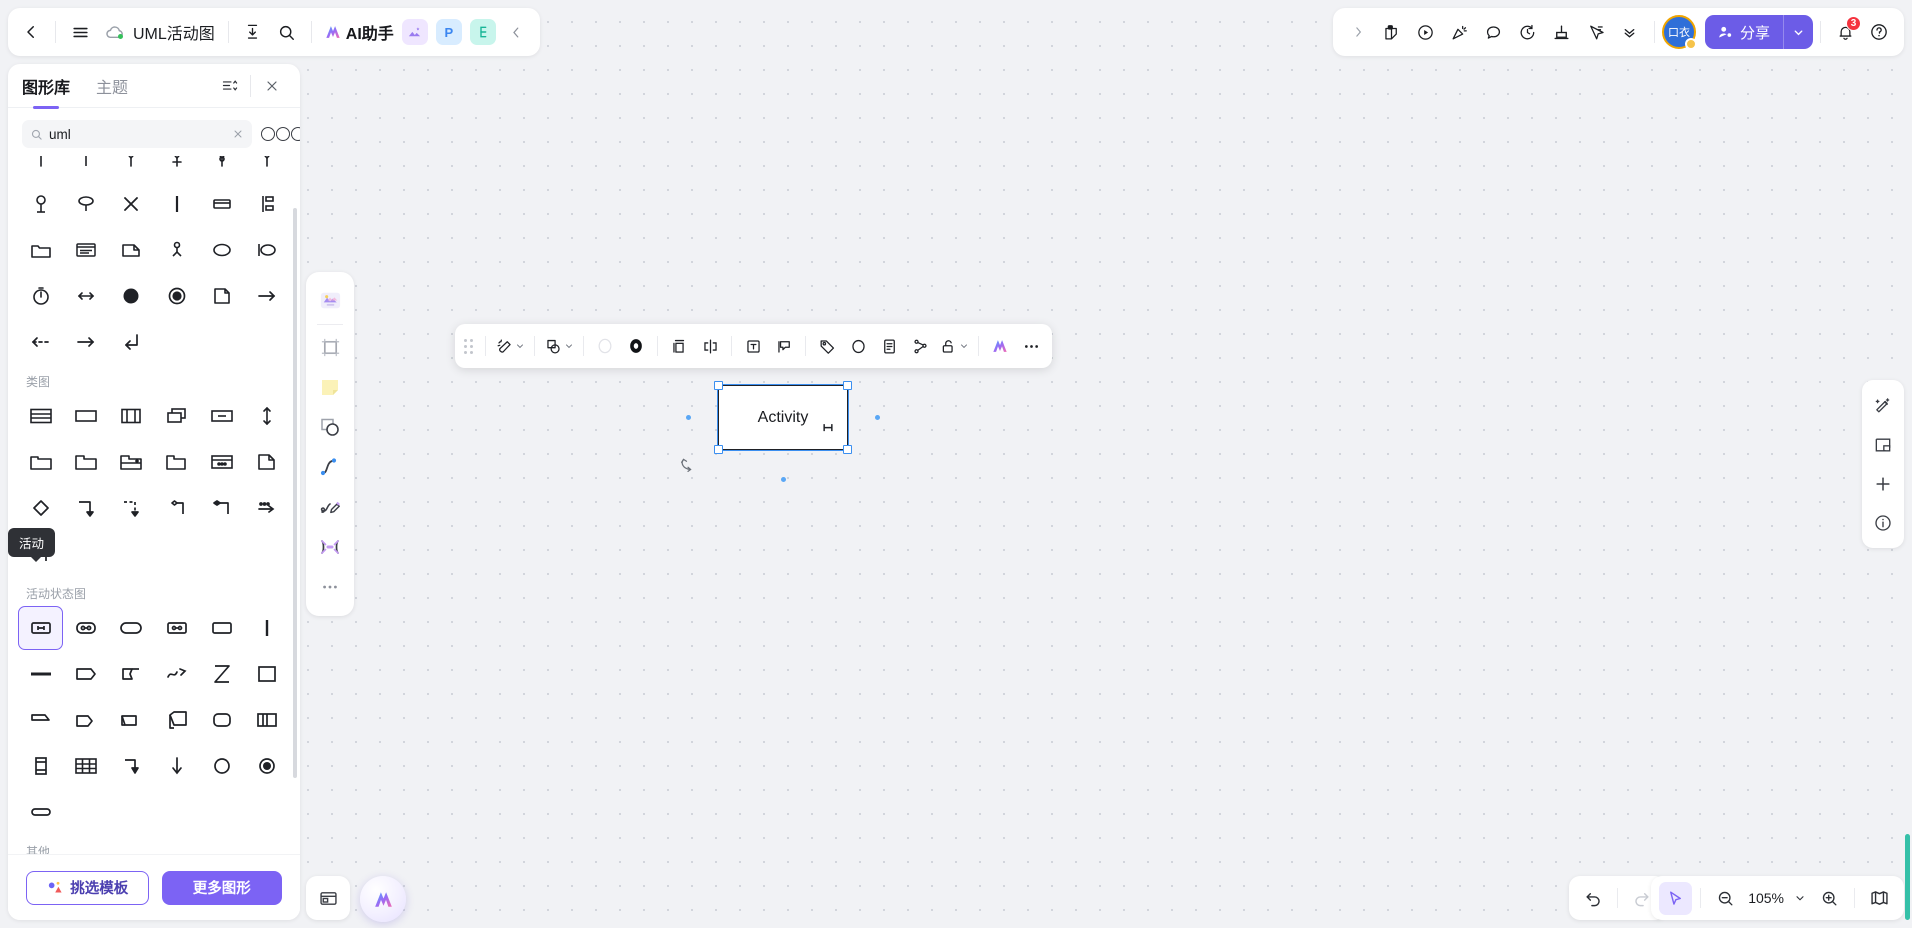 This screenshot has width=1912, height=928. Describe the element at coordinates (330, 587) in the screenshot. I see `more-tools-icon` at that location.